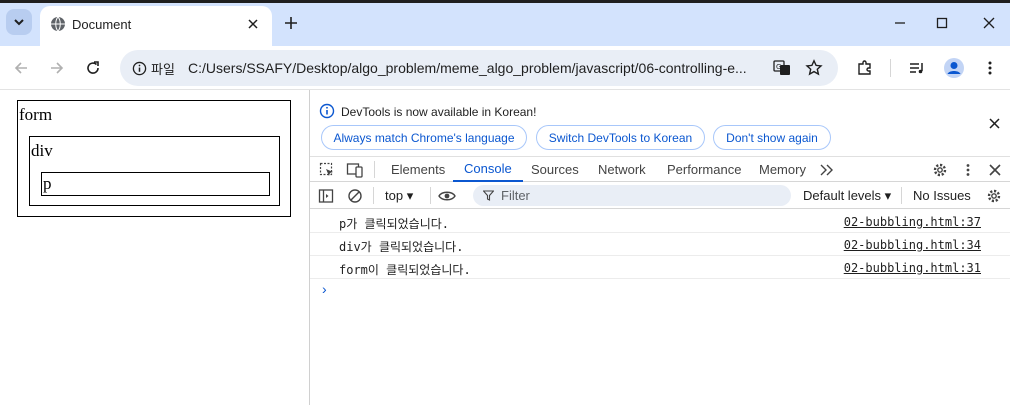 The height and width of the screenshot is (405, 1010). What do you see at coordinates (401, 247) in the screenshot?
I see `console-message-text: div가 클릭되었습니다.` at bounding box center [401, 247].